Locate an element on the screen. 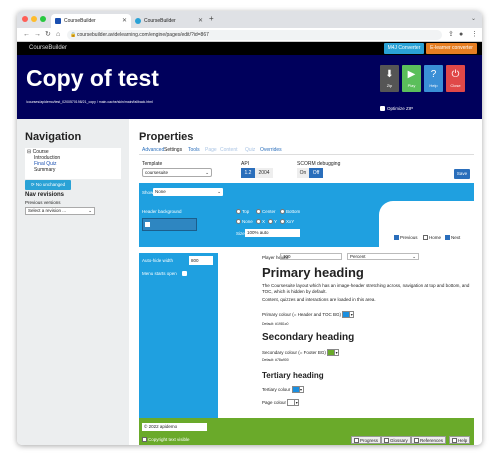 This screenshot has height=466, width=500. previous-checkbox: Previous is located at coordinates (406, 238).